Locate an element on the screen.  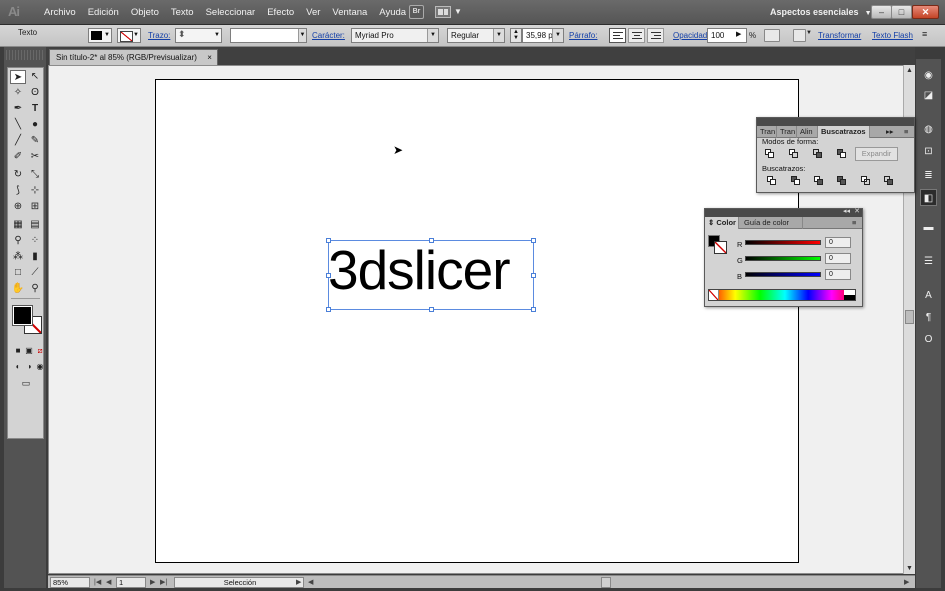
scroll-down-icon: ▼ is located at coordinates (909, 568).